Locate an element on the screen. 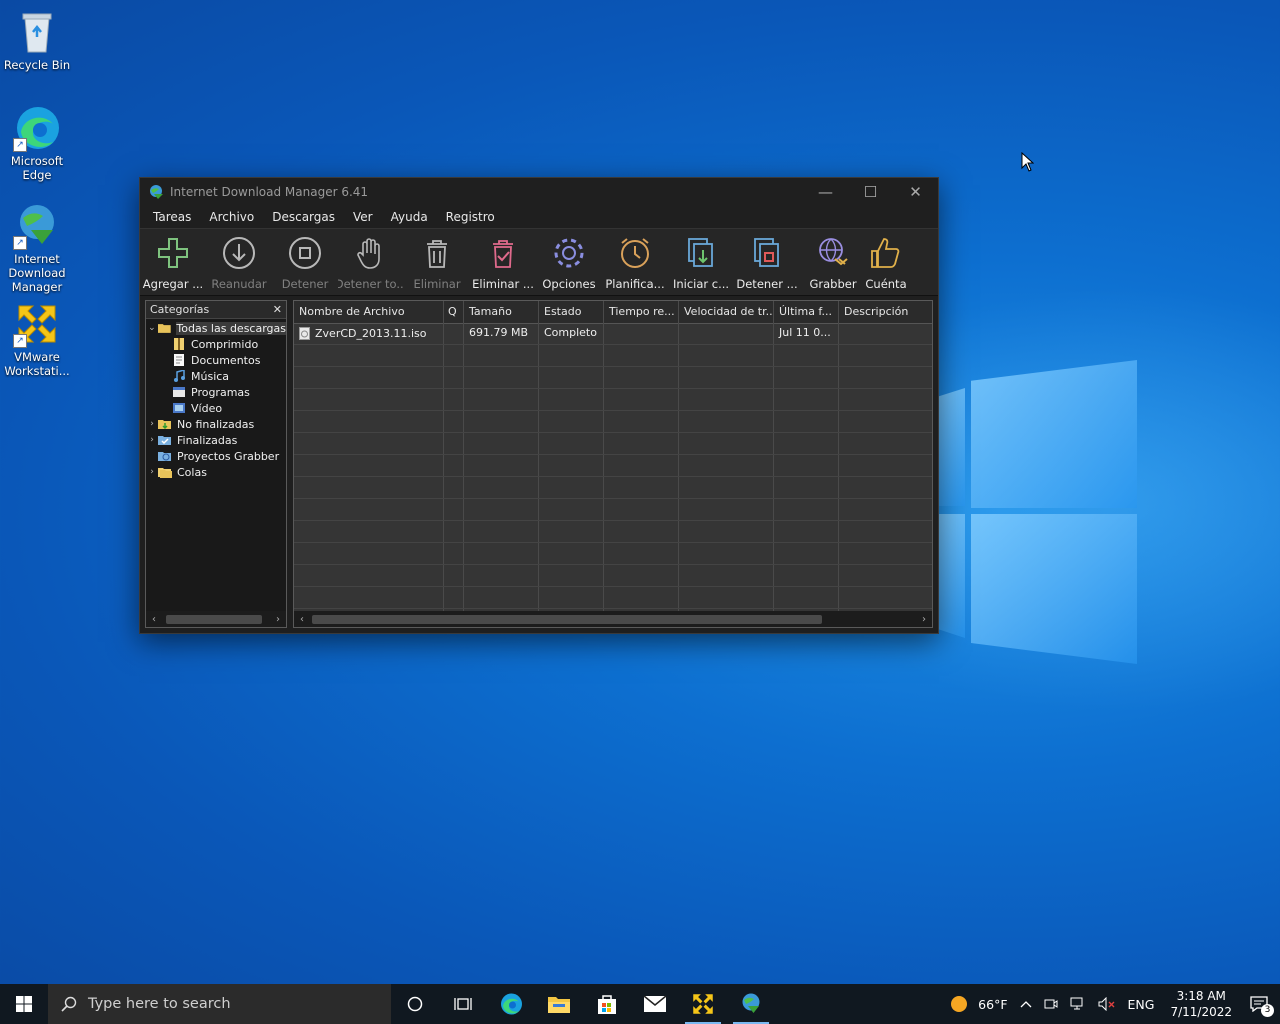 The height and width of the screenshot is (1024, 1280). category-all-downloads: ⌄ Todas las descargas is located at coordinates (216, 328).